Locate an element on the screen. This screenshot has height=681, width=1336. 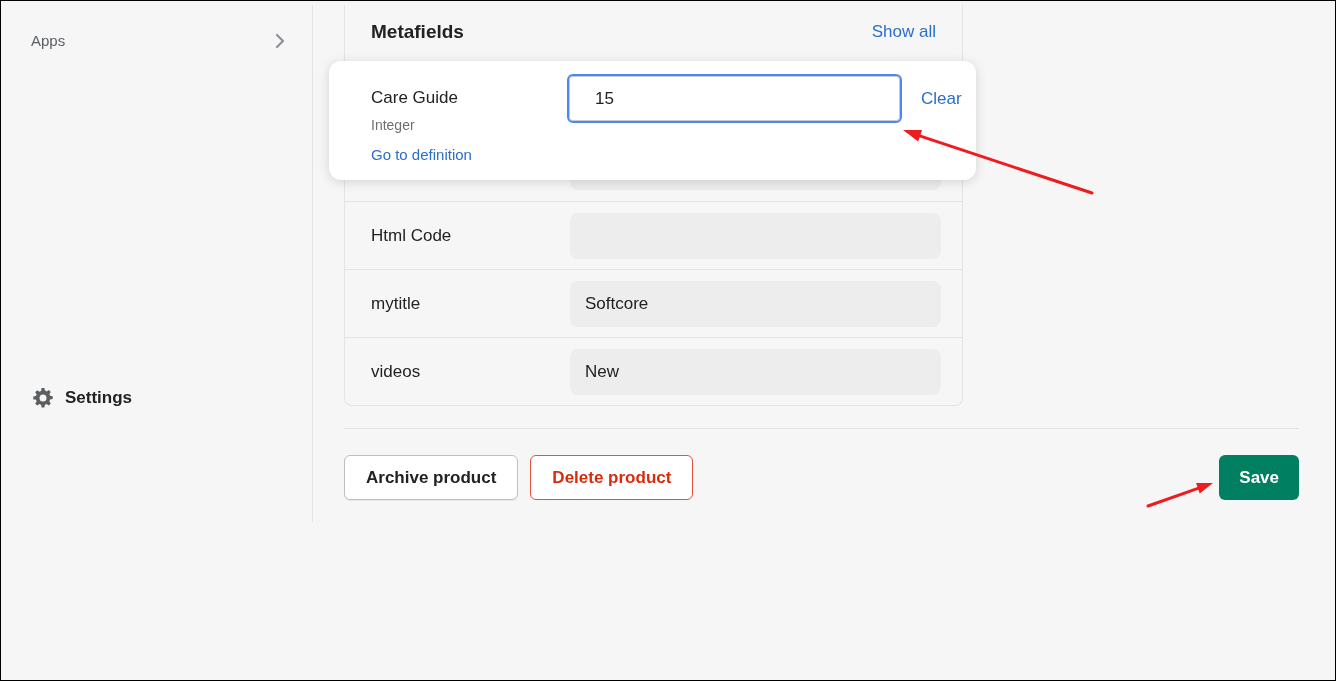
show-all-link: Show all is located at coordinates (903, 32).